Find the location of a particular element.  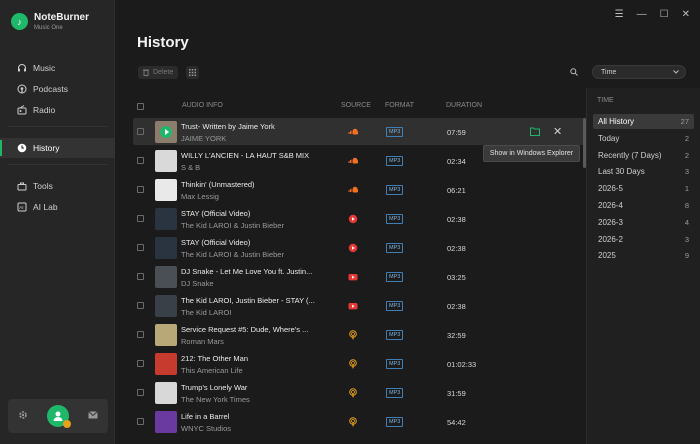

settings-icon is located at coordinates (23, 416).